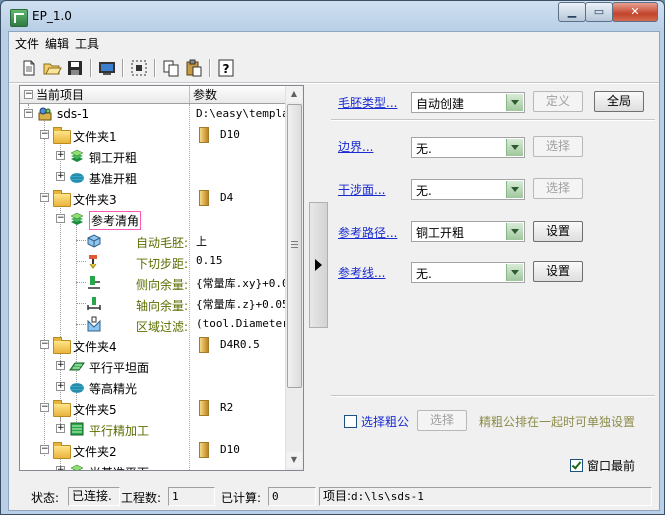 This screenshot has width=665, height=515. I want to click on paste-icon, so click(194, 68).